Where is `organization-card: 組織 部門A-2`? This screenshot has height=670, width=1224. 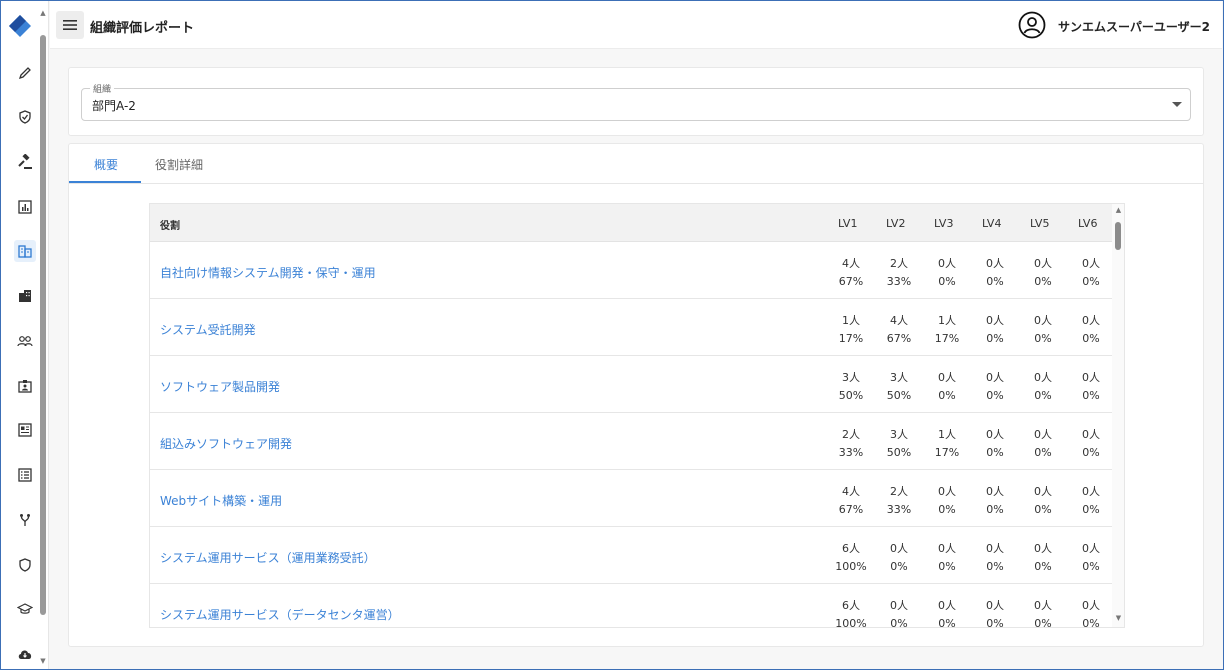 organization-card: 組織 部門A-2 is located at coordinates (636, 101).